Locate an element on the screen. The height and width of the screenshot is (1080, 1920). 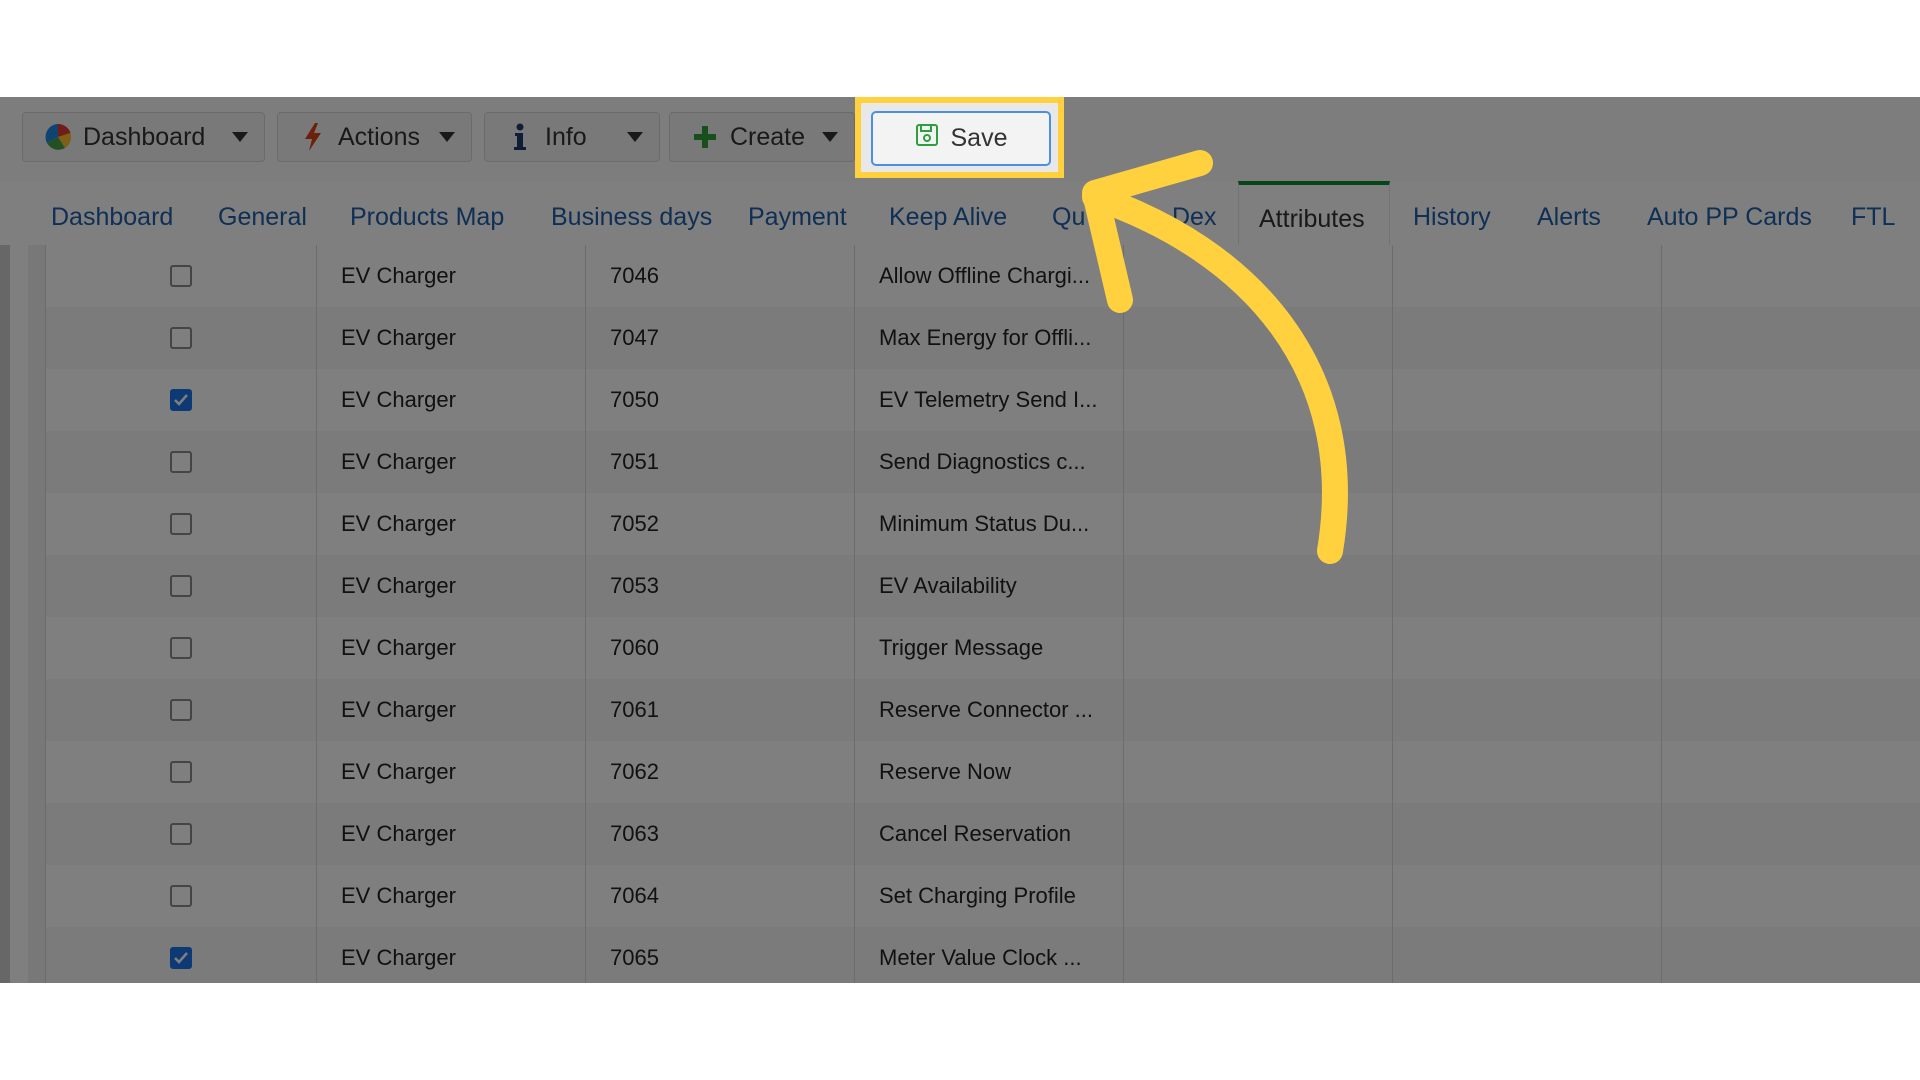
id-cell: 7050 is located at coordinates (720, 400).